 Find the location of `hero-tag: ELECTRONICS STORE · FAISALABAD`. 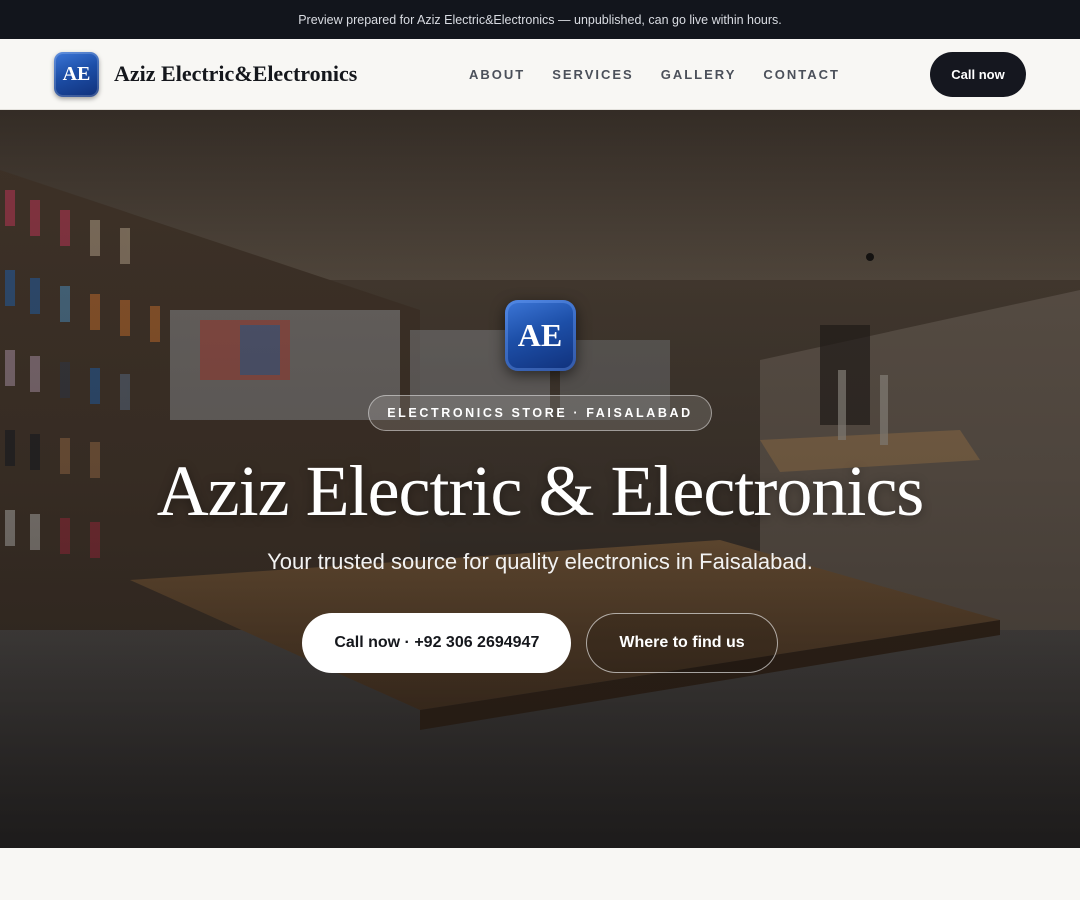

hero-tag: ELECTRONICS STORE · FAISALABAD is located at coordinates (540, 413).